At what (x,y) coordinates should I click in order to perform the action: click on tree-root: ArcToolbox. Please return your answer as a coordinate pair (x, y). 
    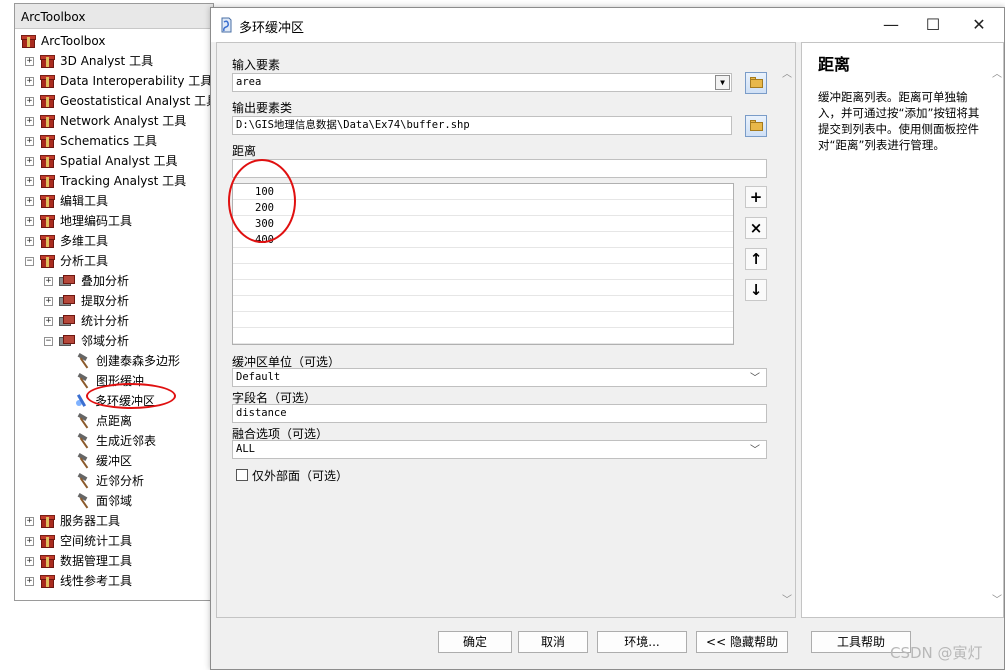
    Looking at the image, I should click on (63, 41).